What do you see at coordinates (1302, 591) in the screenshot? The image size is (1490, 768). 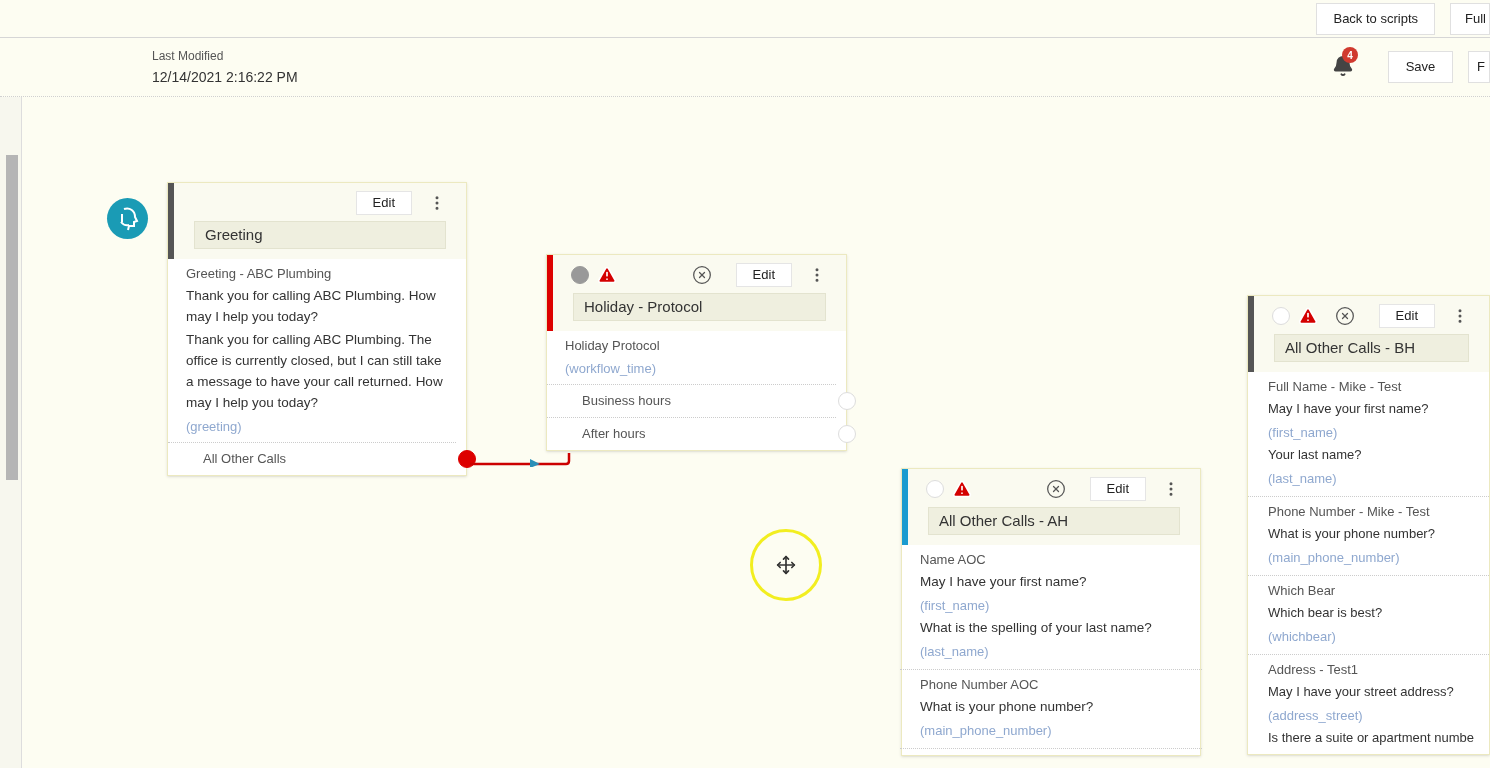 I see `step-label: Which Bear` at bounding box center [1302, 591].